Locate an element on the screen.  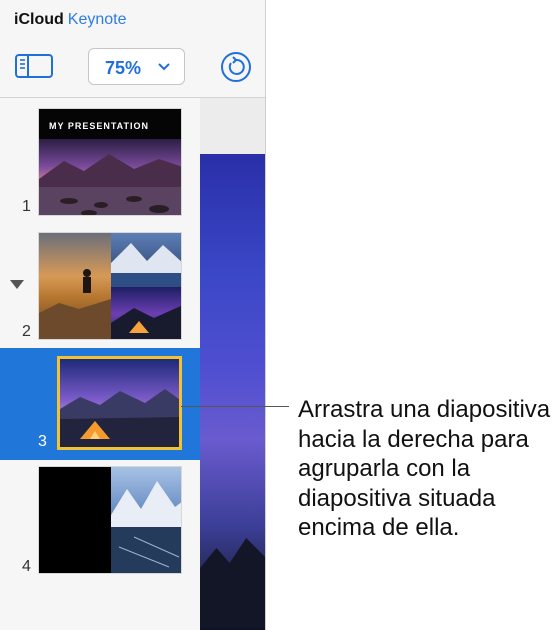
app-brand: iCloud Keynote is located at coordinates (70, 20).